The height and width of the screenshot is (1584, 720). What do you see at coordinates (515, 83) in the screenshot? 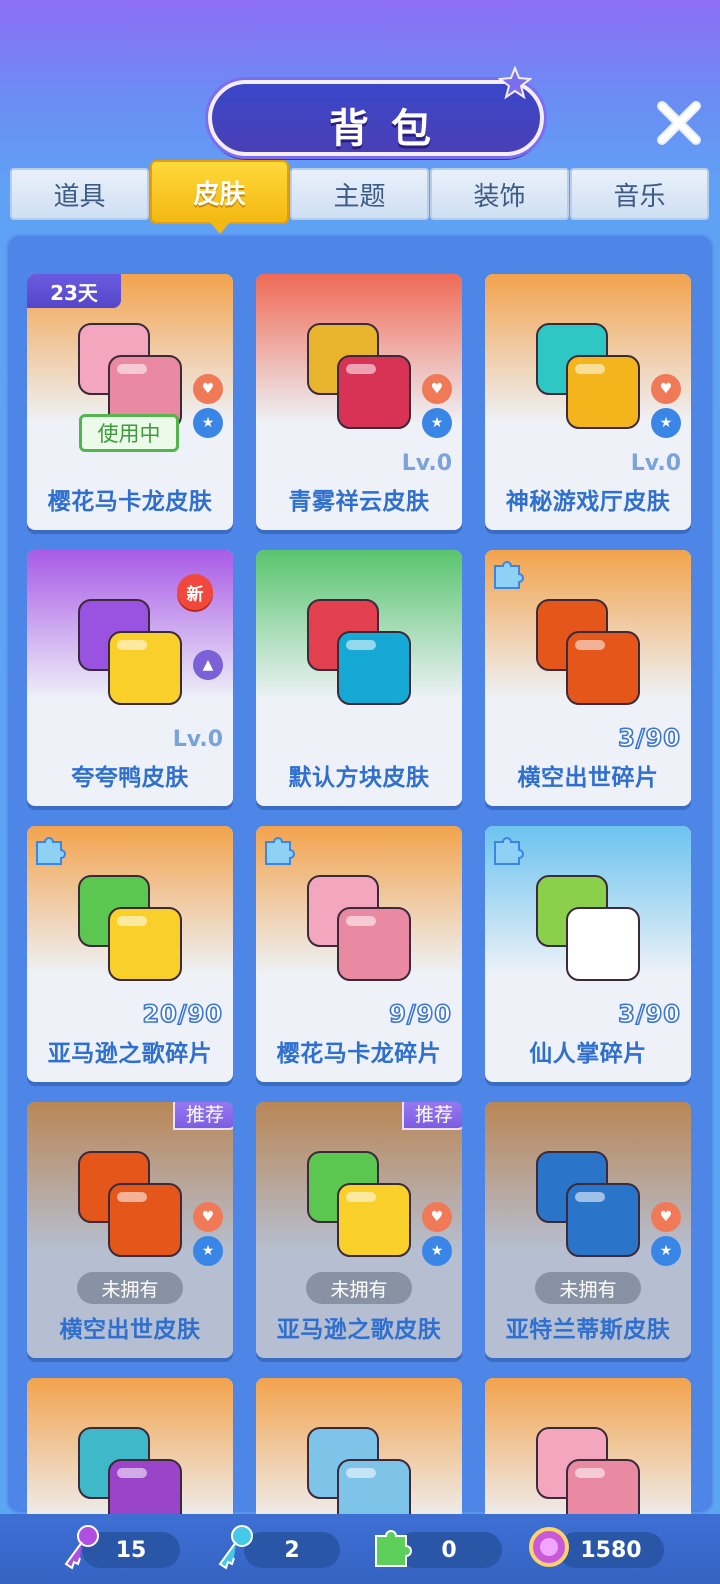
I see `star-icon` at bounding box center [515, 83].